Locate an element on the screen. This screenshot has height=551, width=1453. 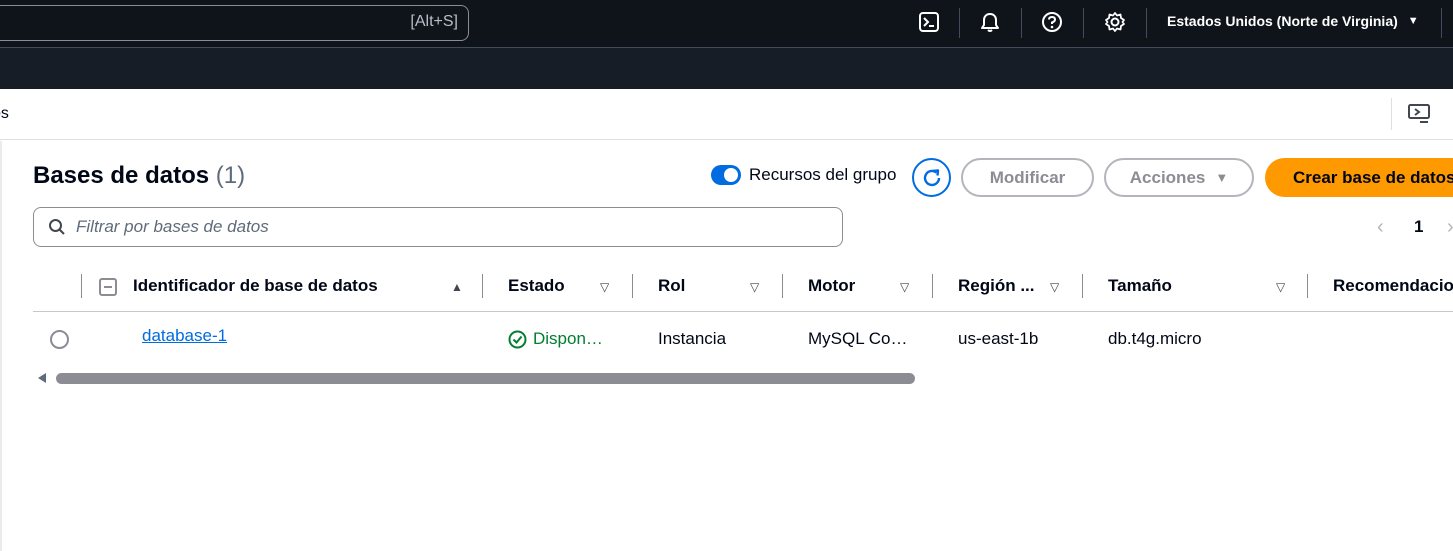
page-title: Bases de datos (1) is located at coordinates (139, 176).